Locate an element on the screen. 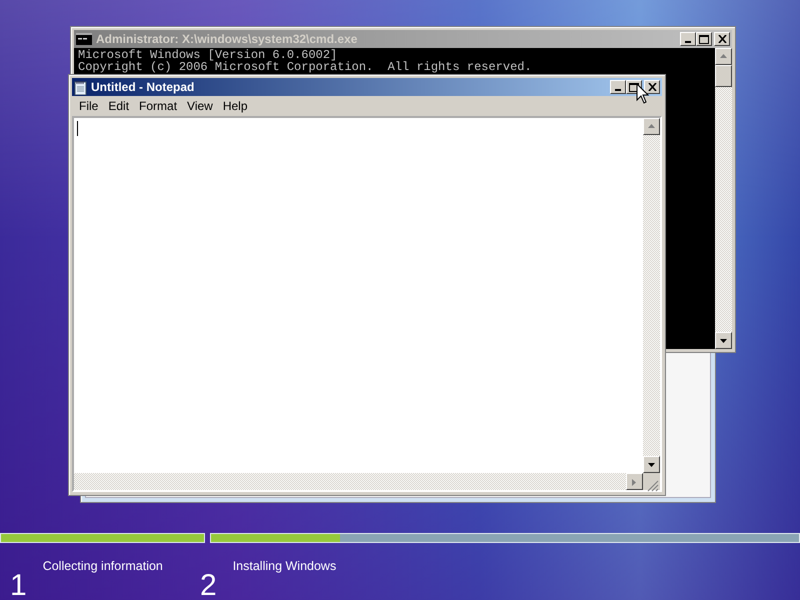 This screenshot has width=800, height=600. size-grip is located at coordinates (651, 481).